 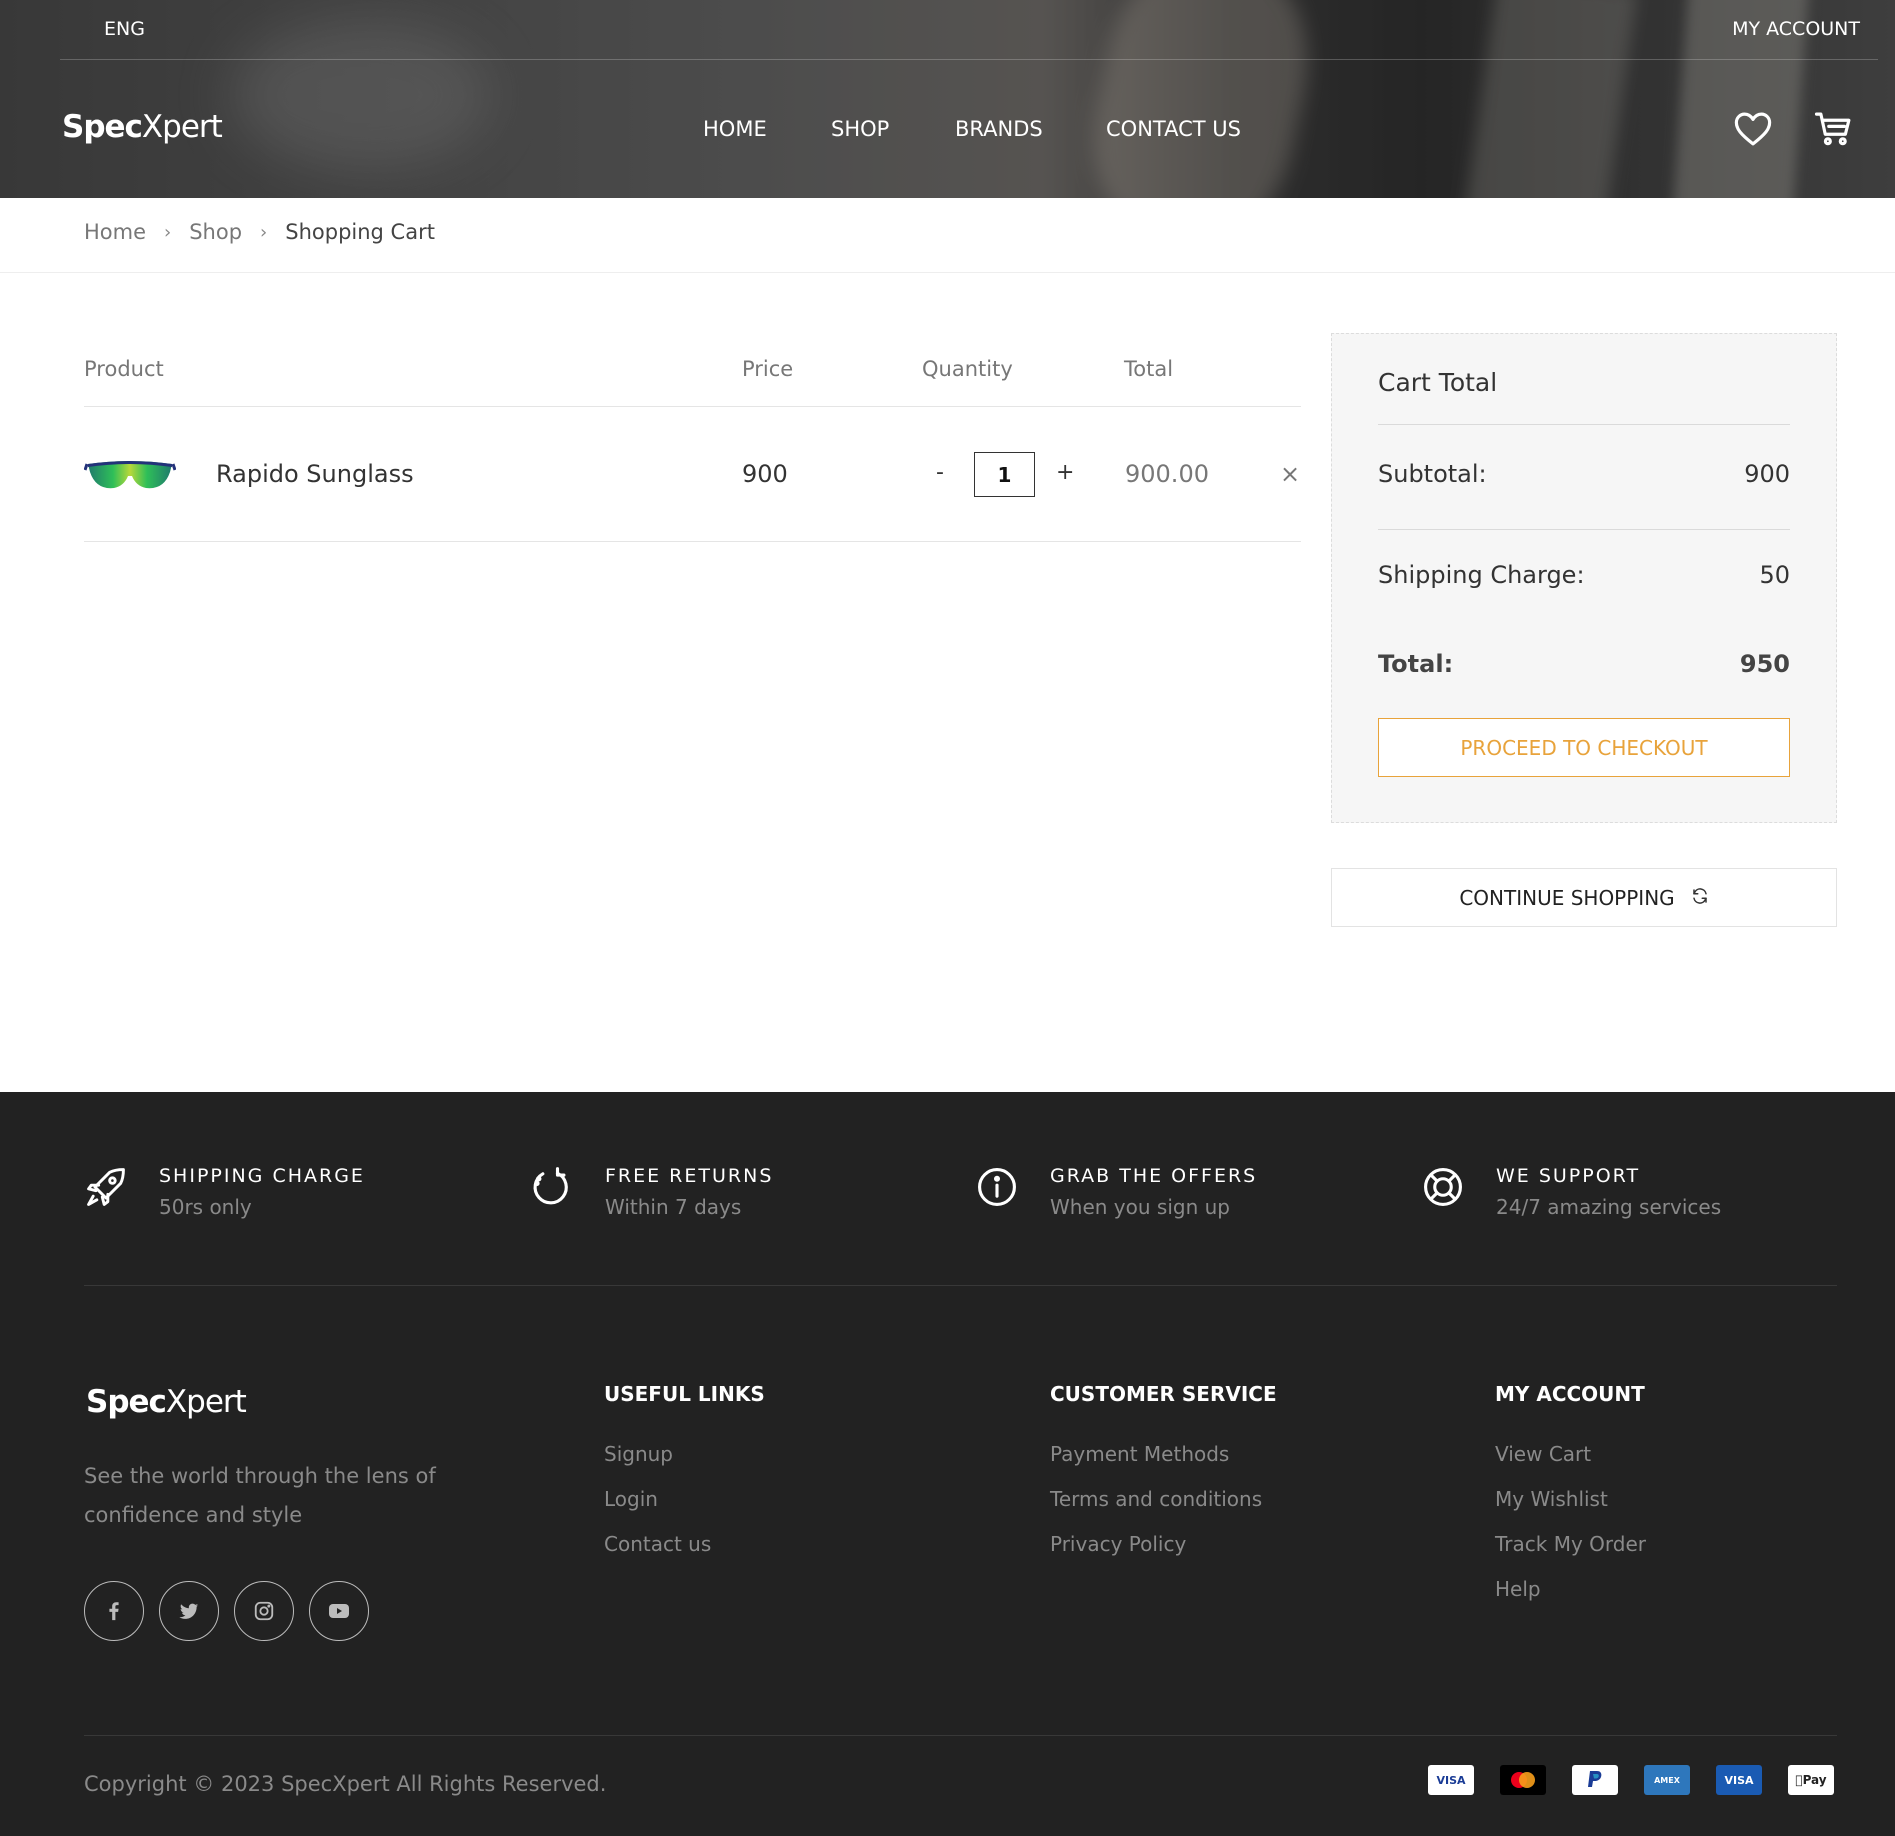 I want to click on product-line-total: 900.00, so click(x=1167, y=474).